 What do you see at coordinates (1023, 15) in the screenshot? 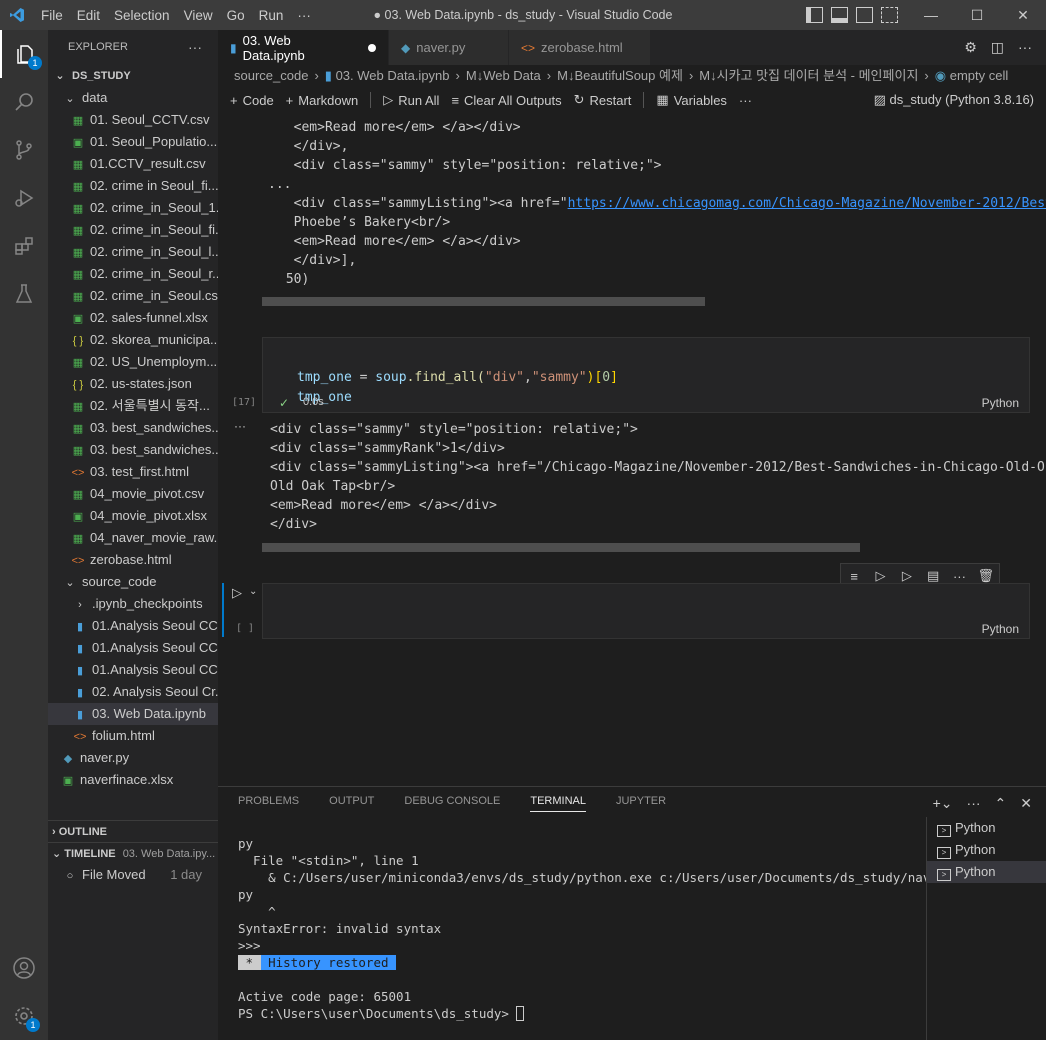
I see `close-icon: ✕` at bounding box center [1023, 15].